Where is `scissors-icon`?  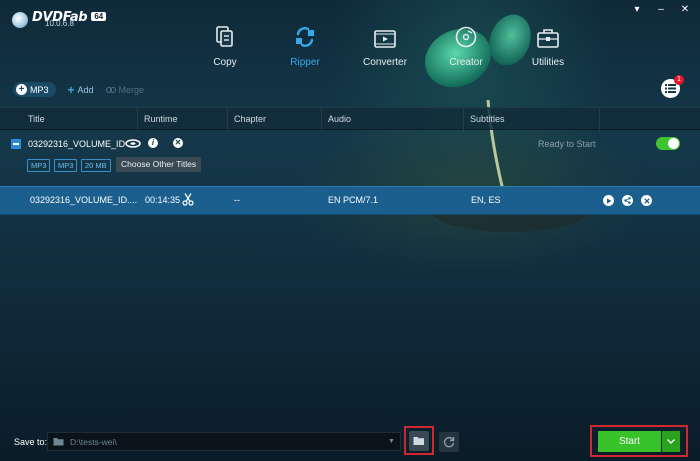 scissors-icon is located at coordinates (188, 199).